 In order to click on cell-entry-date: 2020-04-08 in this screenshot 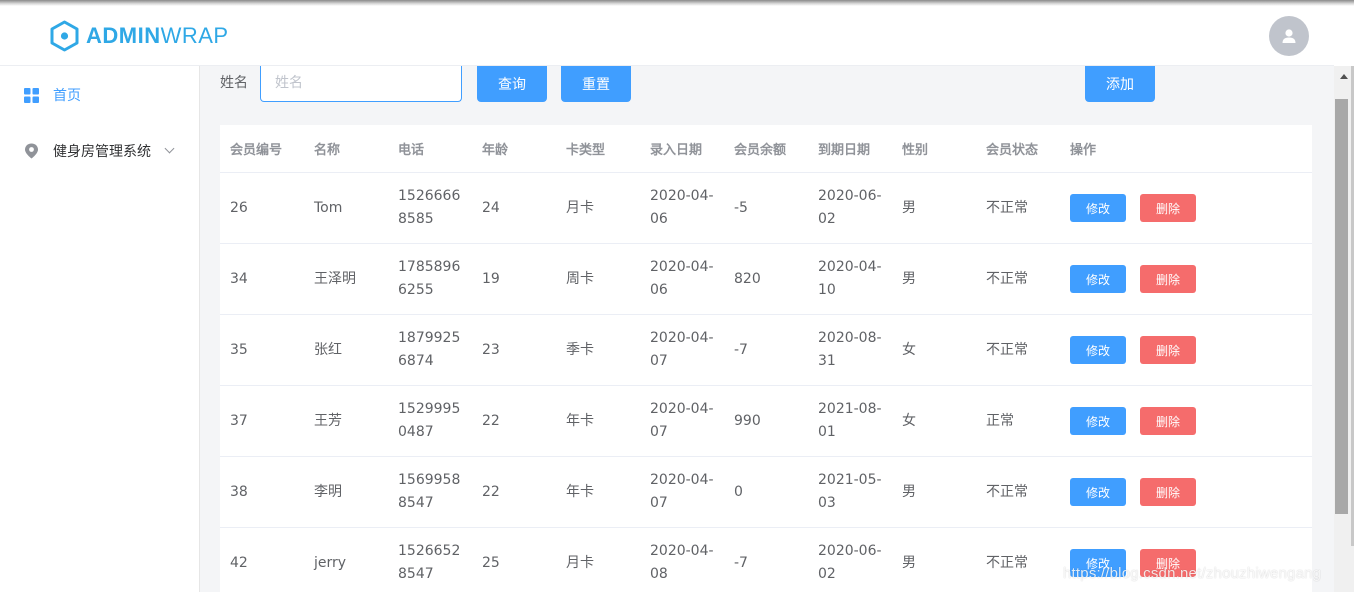, I will do `click(682, 562)`.